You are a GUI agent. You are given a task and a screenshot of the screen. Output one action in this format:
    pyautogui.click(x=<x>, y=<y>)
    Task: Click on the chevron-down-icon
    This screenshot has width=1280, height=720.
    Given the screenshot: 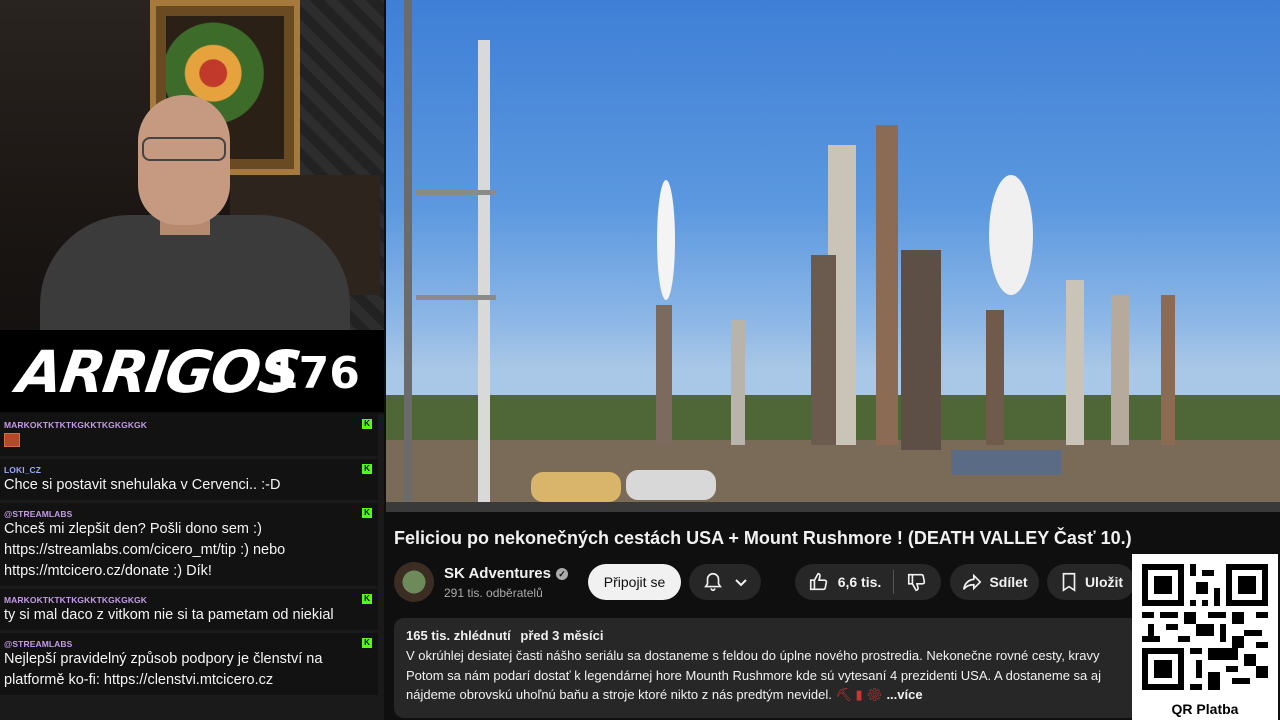 What is the action you would take?
    pyautogui.click(x=741, y=582)
    